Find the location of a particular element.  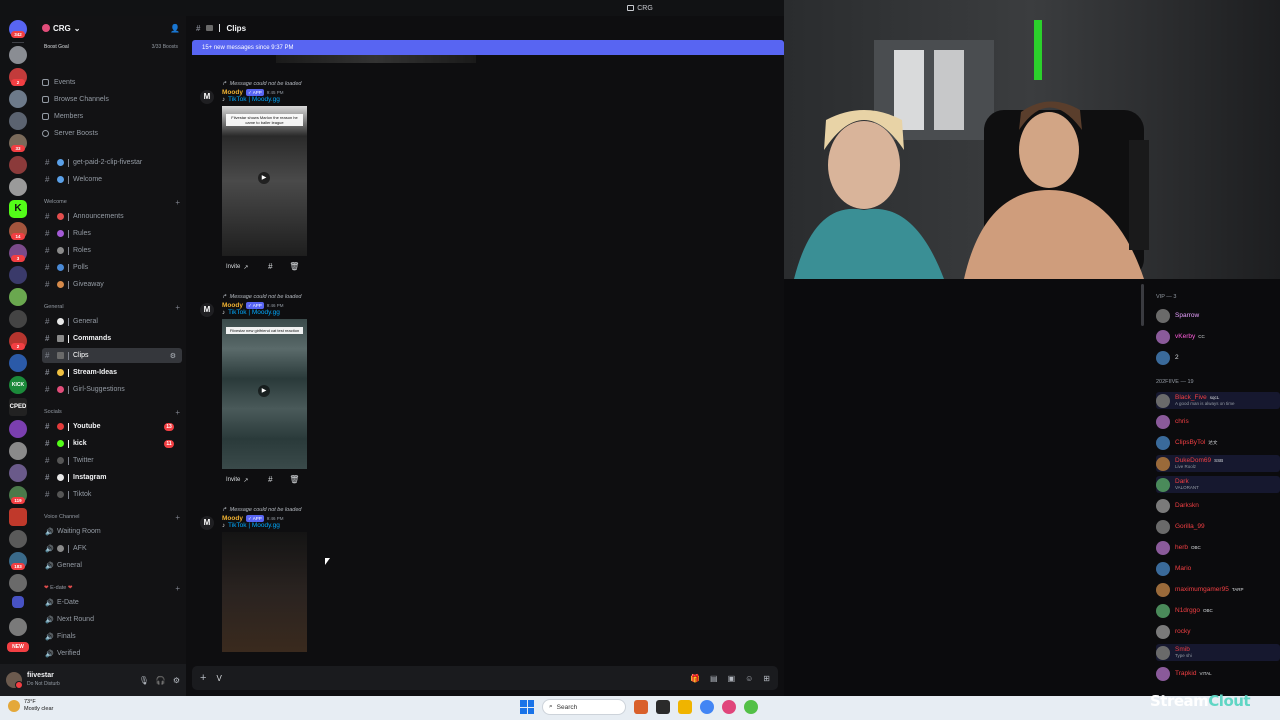

chrome-icon is located at coordinates (707, 707).